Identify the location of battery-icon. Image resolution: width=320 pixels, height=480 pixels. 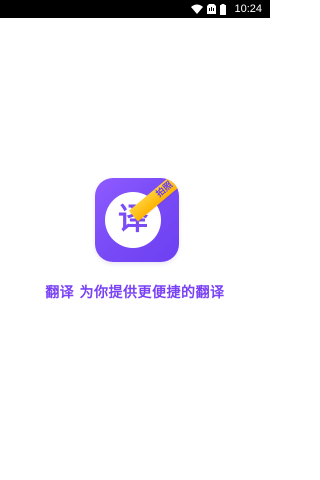
(223, 9).